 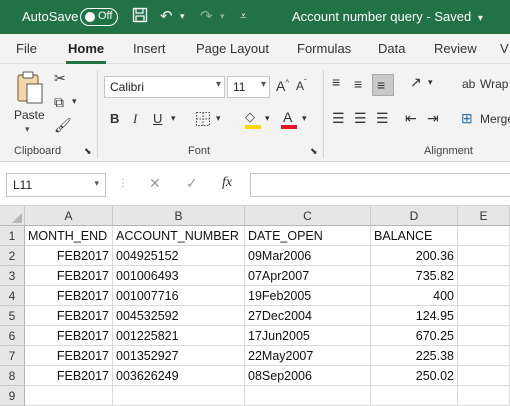 I want to click on font-size-select: 11 ▾, so click(x=248, y=87).